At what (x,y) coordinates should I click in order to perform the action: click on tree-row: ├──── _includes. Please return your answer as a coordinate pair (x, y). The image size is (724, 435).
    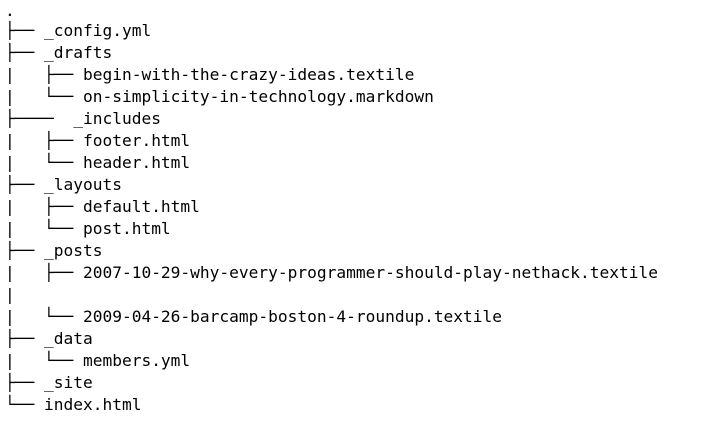
    Looking at the image, I should click on (83, 119).